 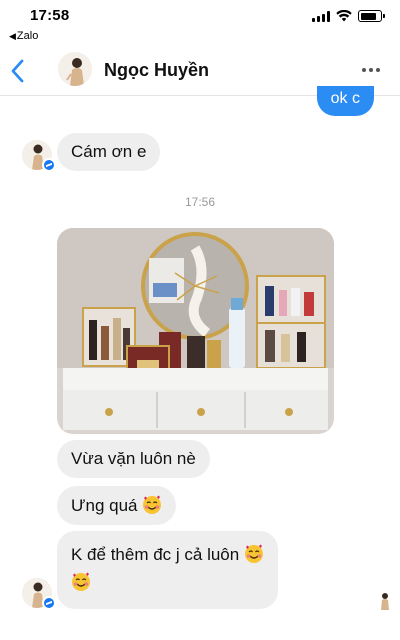 What do you see at coordinates (18, 71) in the screenshot?
I see `back-chevron-icon` at bounding box center [18, 71].